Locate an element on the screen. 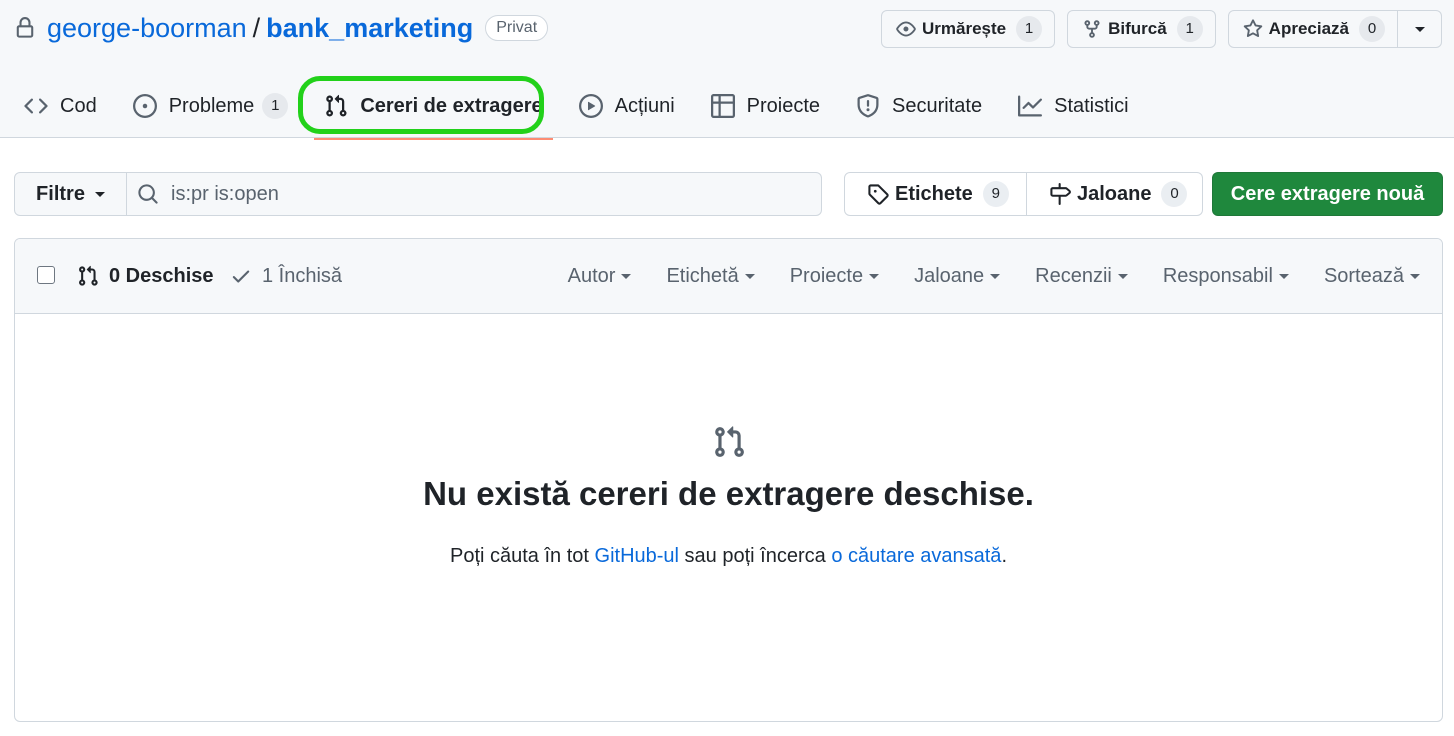 The height and width of the screenshot is (736, 1454). labels-label: Etichete is located at coordinates (934, 193).